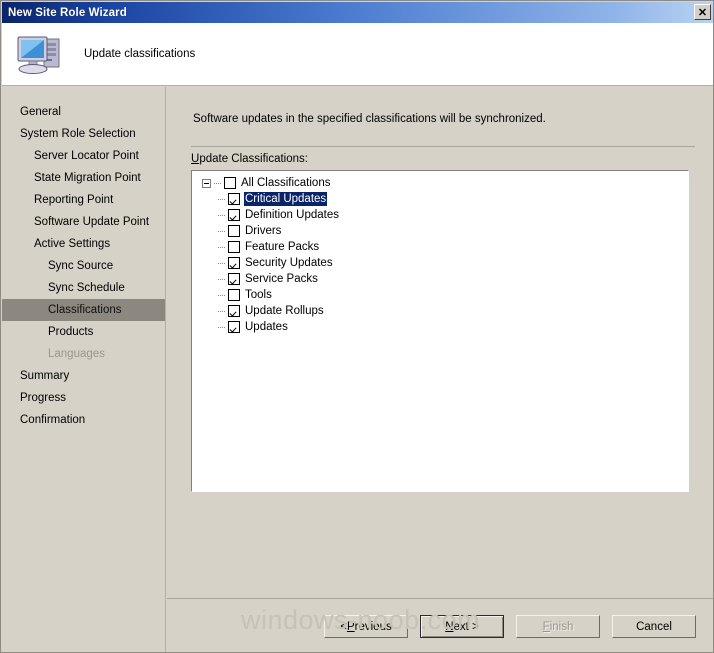 This screenshot has height=653, width=714. What do you see at coordinates (350, 626) in the screenshot?
I see `accelerator-letter: P` at bounding box center [350, 626].